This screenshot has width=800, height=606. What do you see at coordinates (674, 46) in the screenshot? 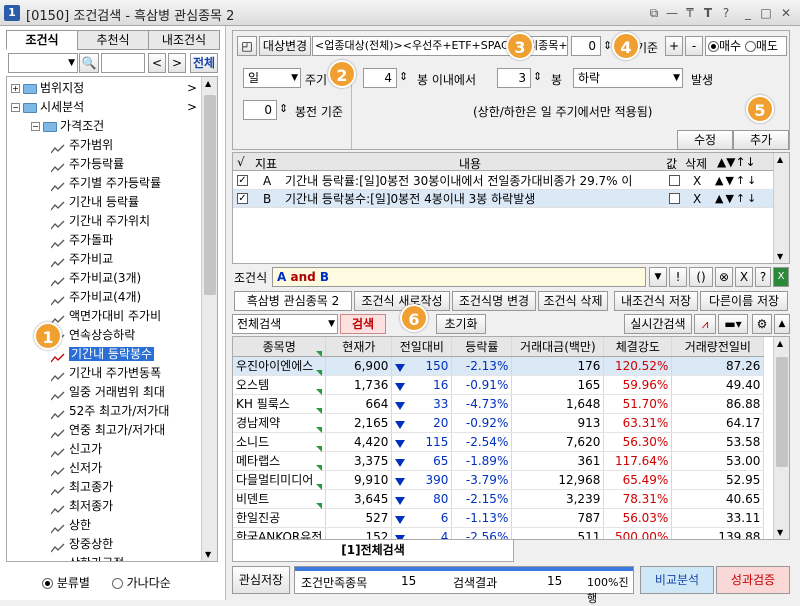
I see `plus-button: +` at bounding box center [674, 46].